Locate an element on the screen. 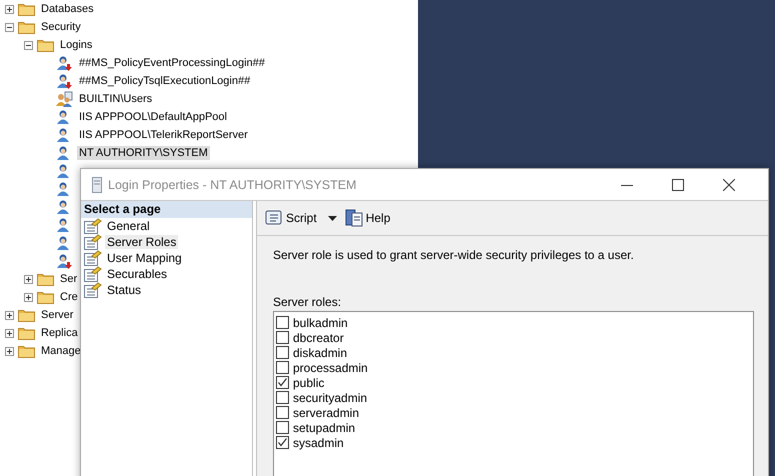 This screenshot has height=476, width=775. page-item: General is located at coordinates (128, 226).